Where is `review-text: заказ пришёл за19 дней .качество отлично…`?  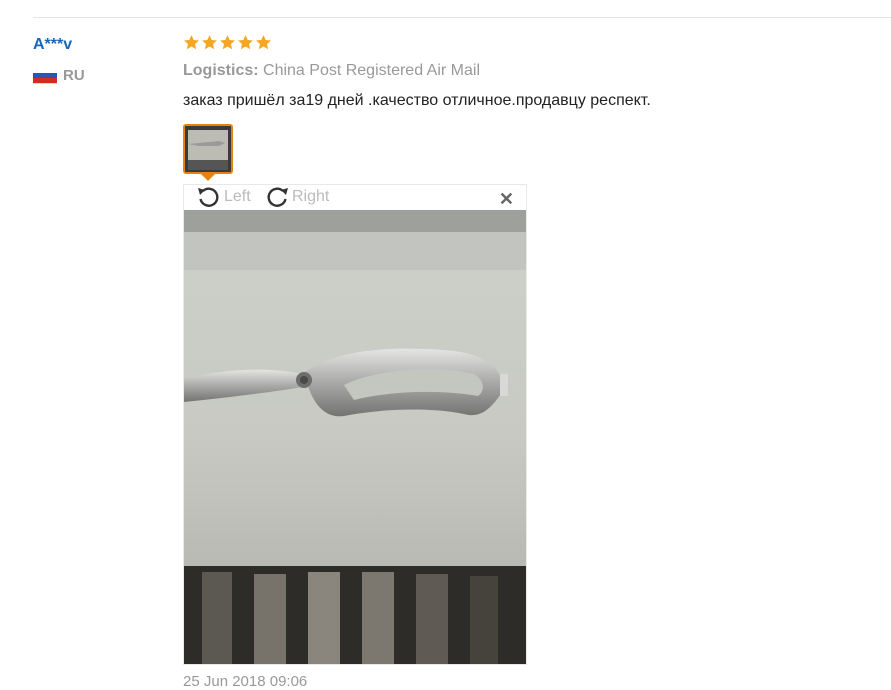 review-text: заказ пришёл за19 дней .качество отлично… is located at coordinates (417, 100).